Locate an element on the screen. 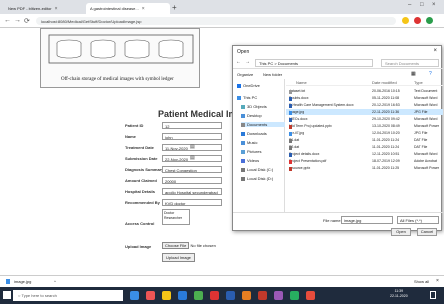 Image resolution: width=444 pixels, height=304 pixels. column-type: Type is located at coordinates (418, 82).